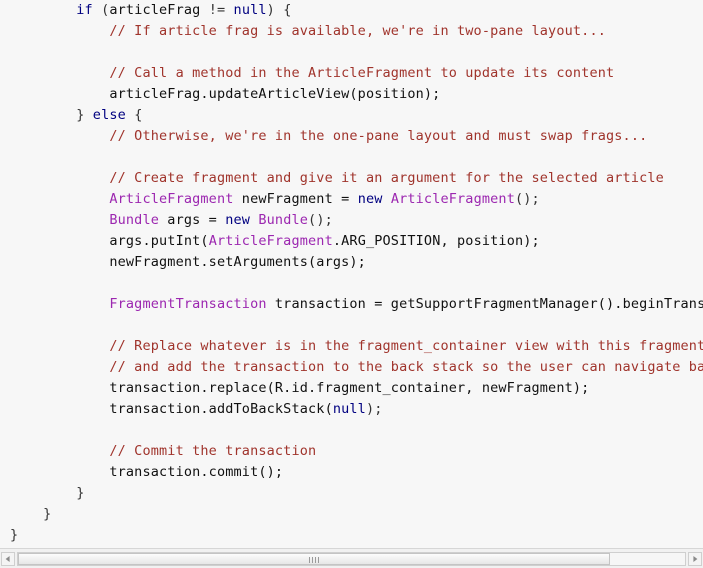 The width and height of the screenshot is (703, 568). Describe the element at coordinates (134, 115) in the screenshot. I see `code-token: {` at that location.